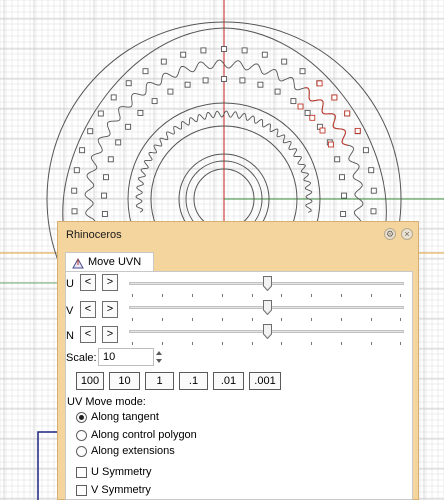 The image size is (444, 500). I want to click on tab-move-uvn: Move UVN, so click(109, 262).